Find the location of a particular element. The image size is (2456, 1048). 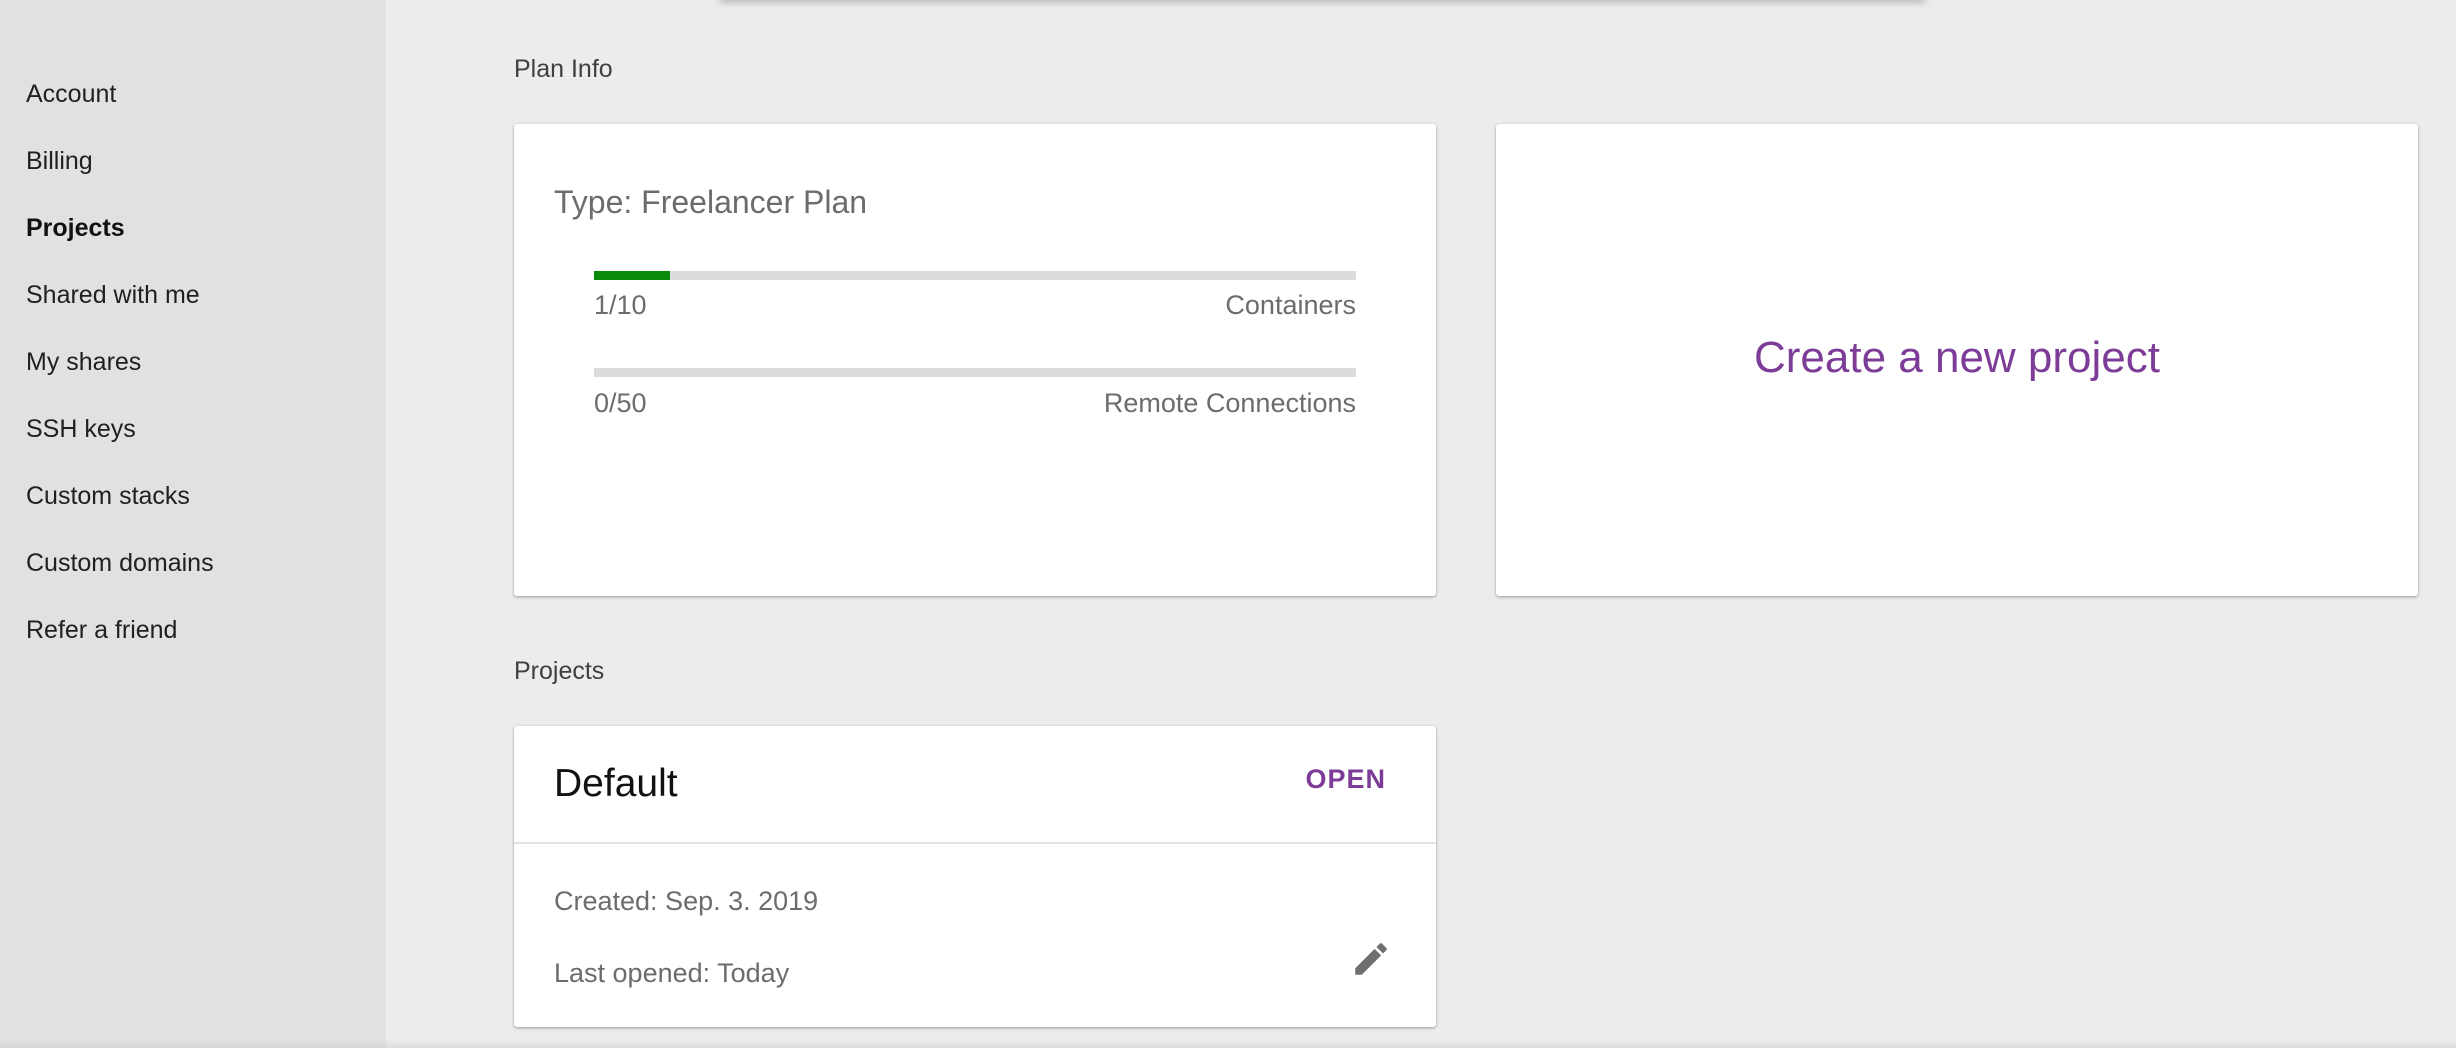

sidebar-item-projects: Projects is located at coordinates (75, 228).